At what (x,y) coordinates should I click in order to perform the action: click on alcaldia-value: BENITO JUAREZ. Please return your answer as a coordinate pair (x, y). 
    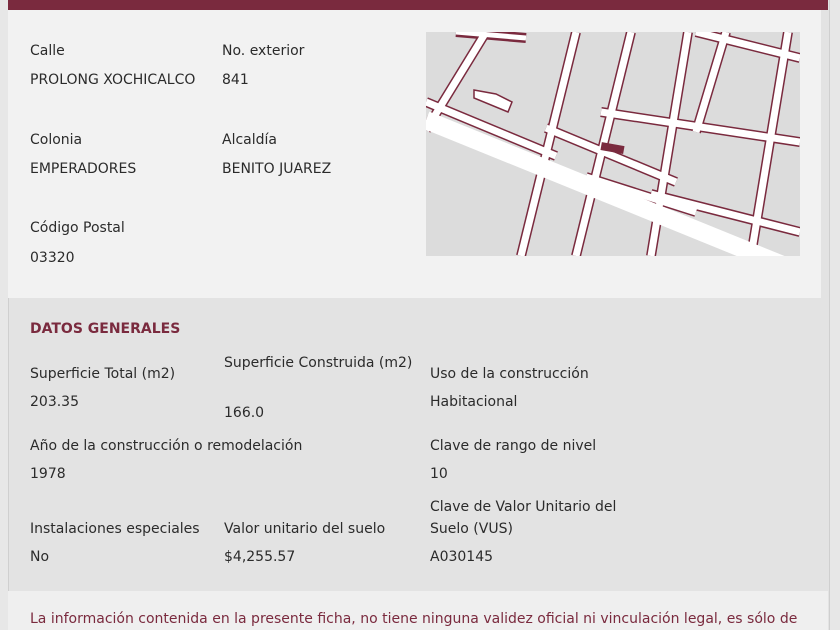
    Looking at the image, I should click on (277, 169).